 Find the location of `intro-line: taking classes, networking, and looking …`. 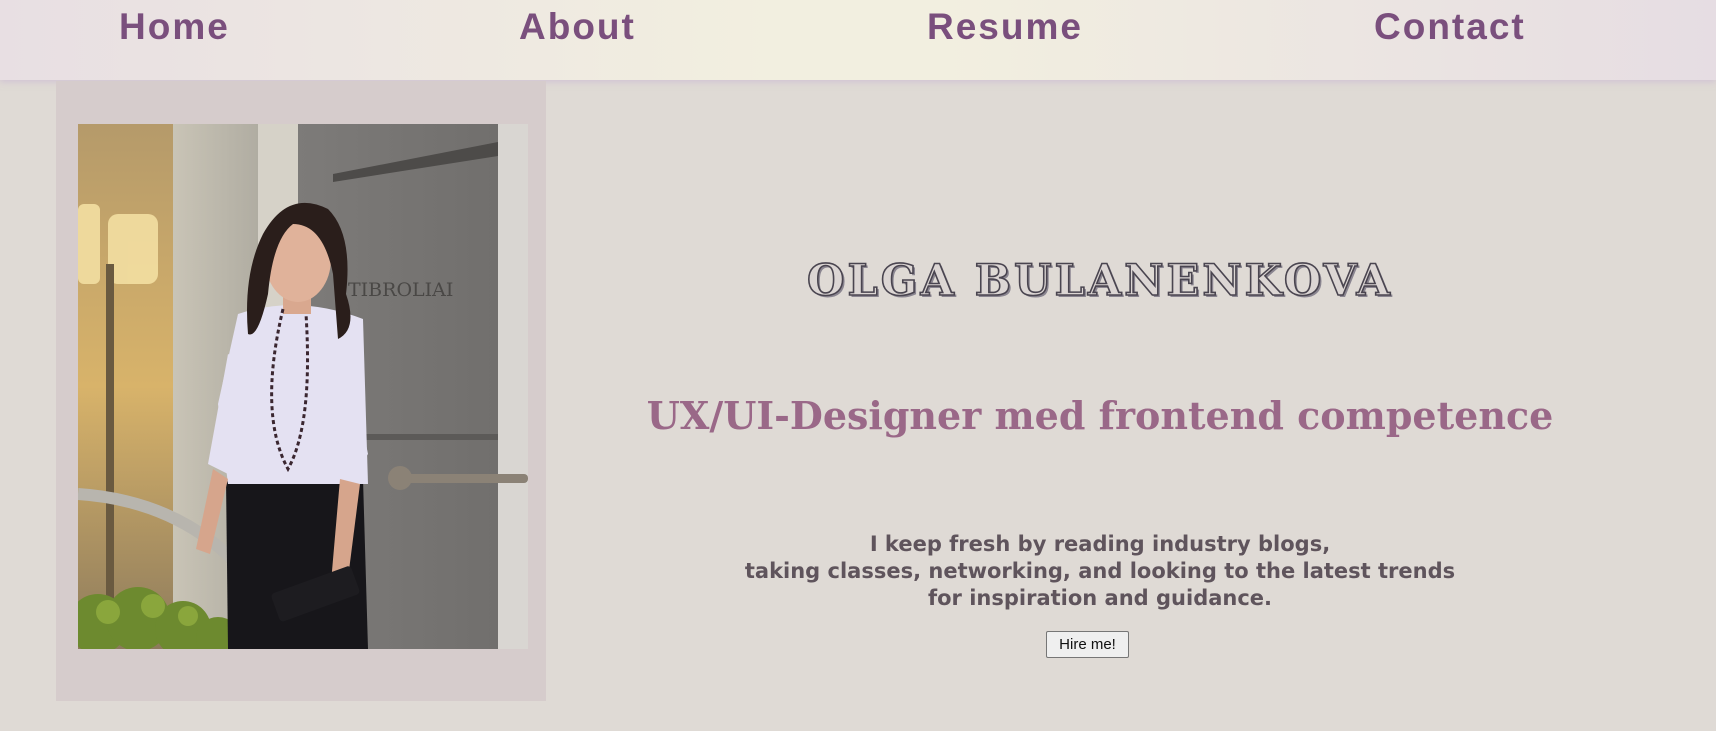

intro-line: taking classes, networking, and looking … is located at coordinates (1100, 571).